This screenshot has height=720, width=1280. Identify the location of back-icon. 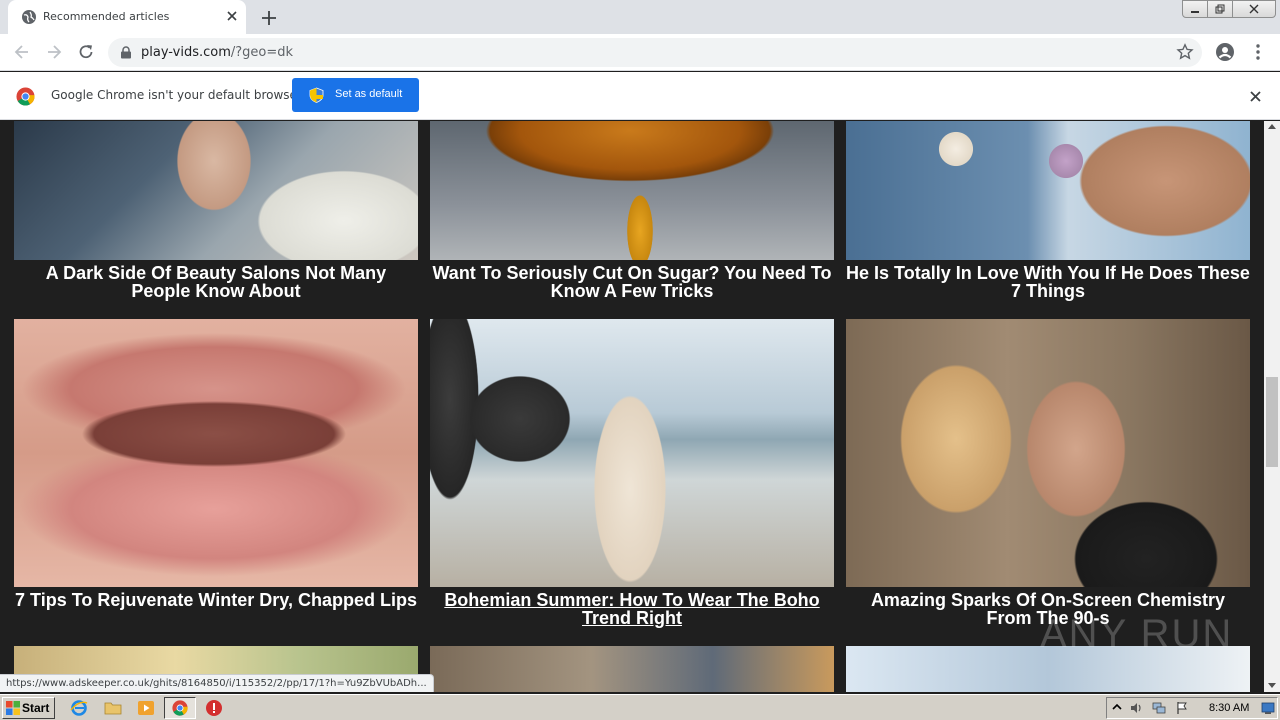
(22, 52).